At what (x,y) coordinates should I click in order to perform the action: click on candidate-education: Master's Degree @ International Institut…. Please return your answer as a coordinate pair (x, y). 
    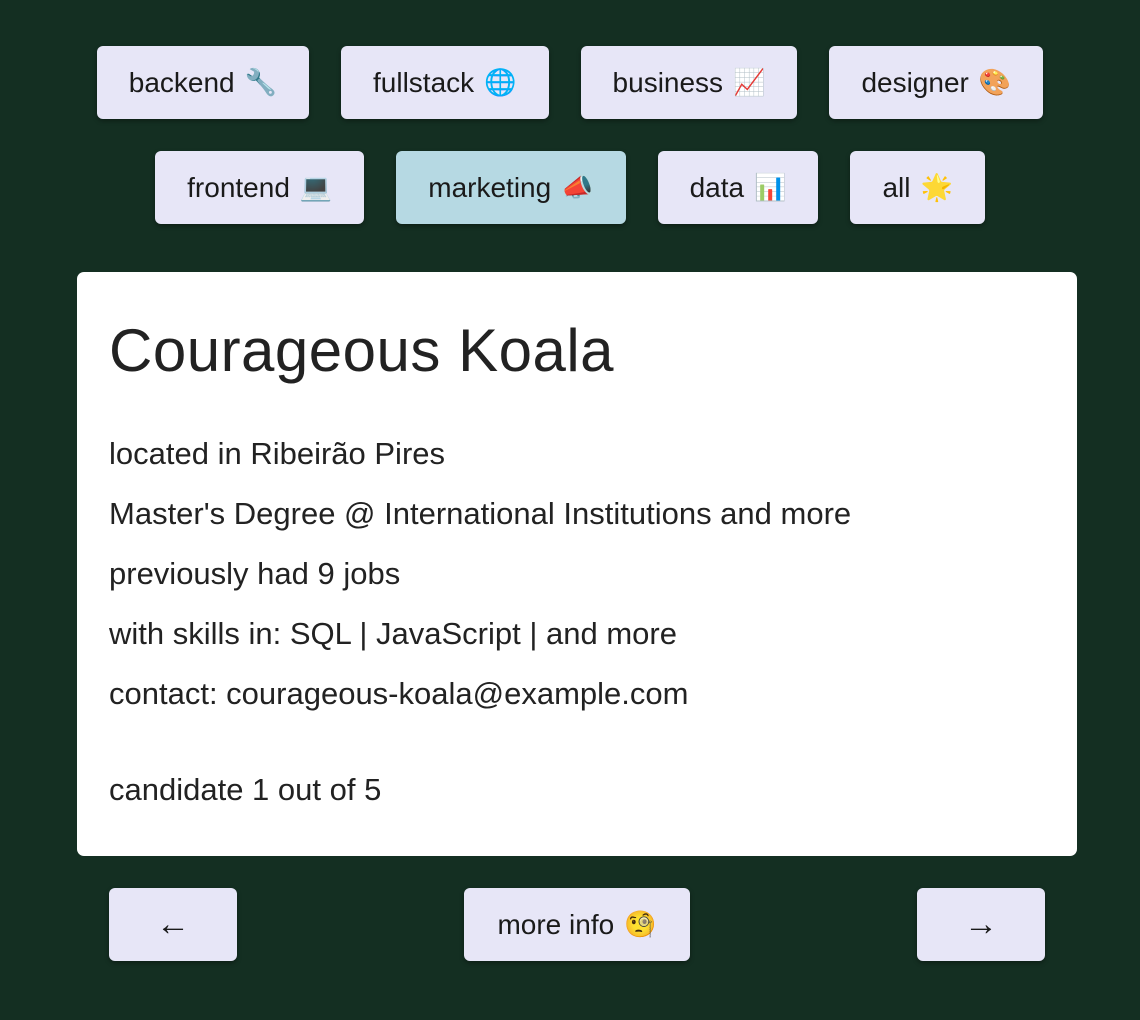
    Looking at the image, I should click on (480, 513).